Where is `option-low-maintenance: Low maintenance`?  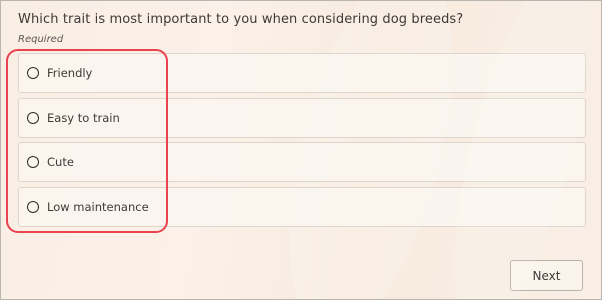 option-low-maintenance: Low maintenance is located at coordinates (302, 206).